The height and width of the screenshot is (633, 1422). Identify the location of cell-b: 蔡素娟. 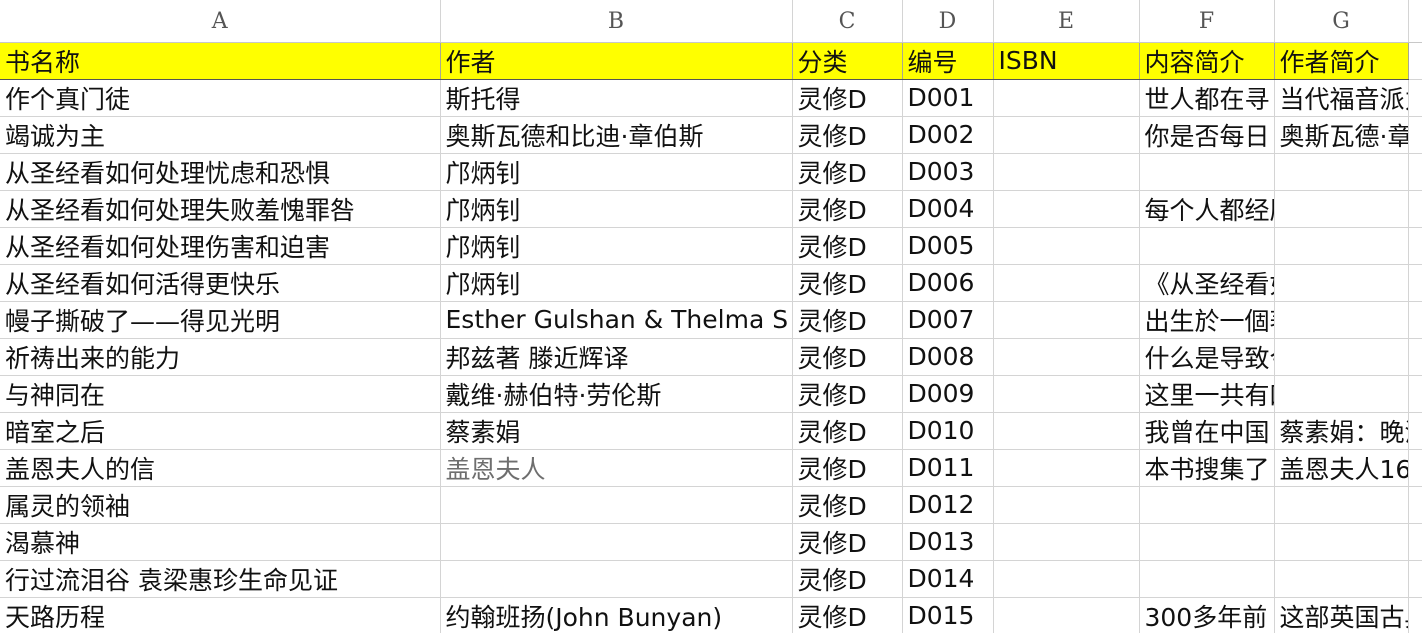
(616, 431).